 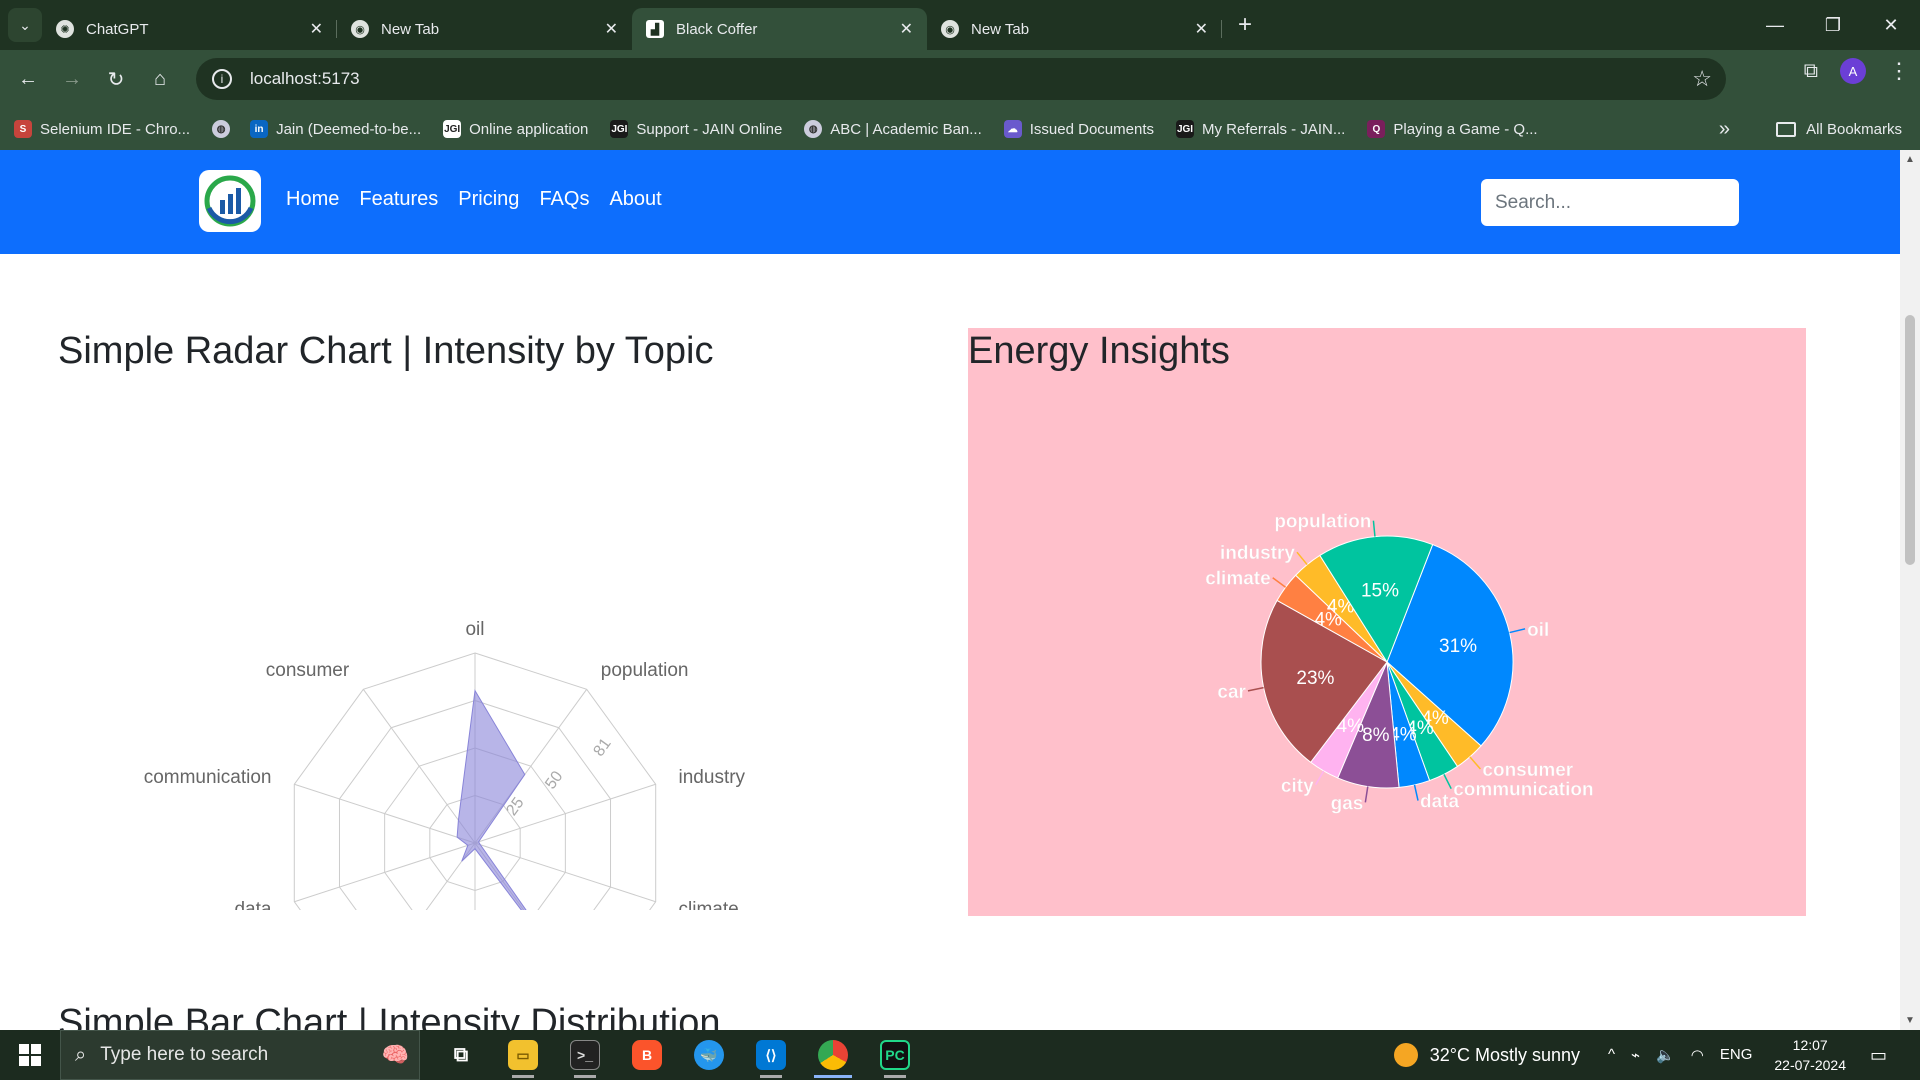 What do you see at coordinates (1611, 1055) in the screenshot?
I see `chevron-up-icon: ^` at bounding box center [1611, 1055].